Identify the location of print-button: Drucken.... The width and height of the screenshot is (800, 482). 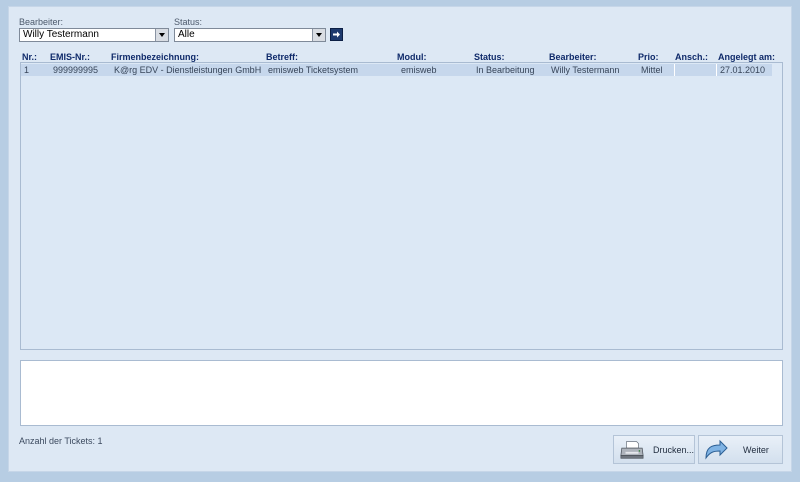
(654, 449).